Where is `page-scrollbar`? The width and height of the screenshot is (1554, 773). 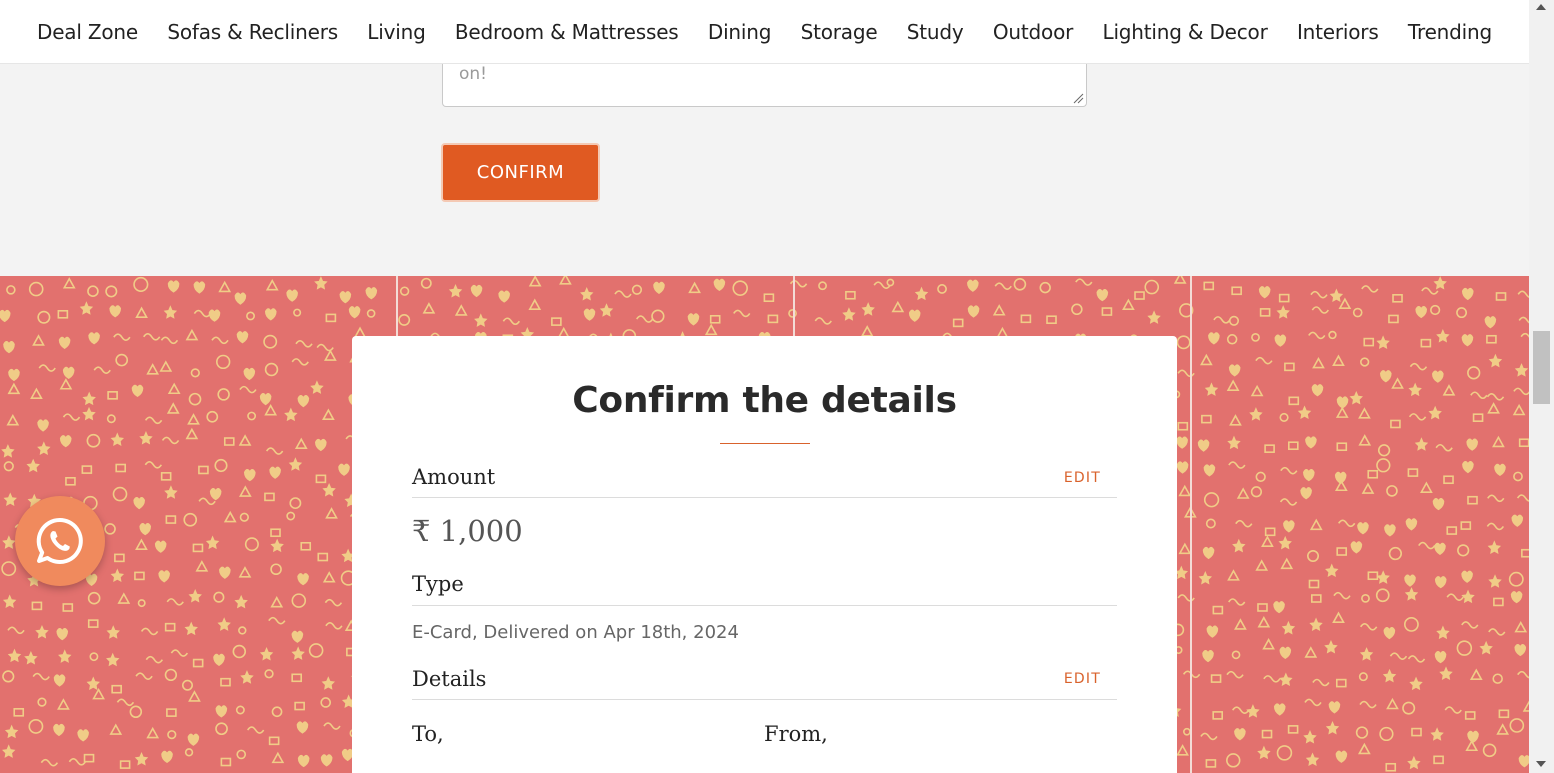
page-scrollbar is located at coordinates (1541, 386).